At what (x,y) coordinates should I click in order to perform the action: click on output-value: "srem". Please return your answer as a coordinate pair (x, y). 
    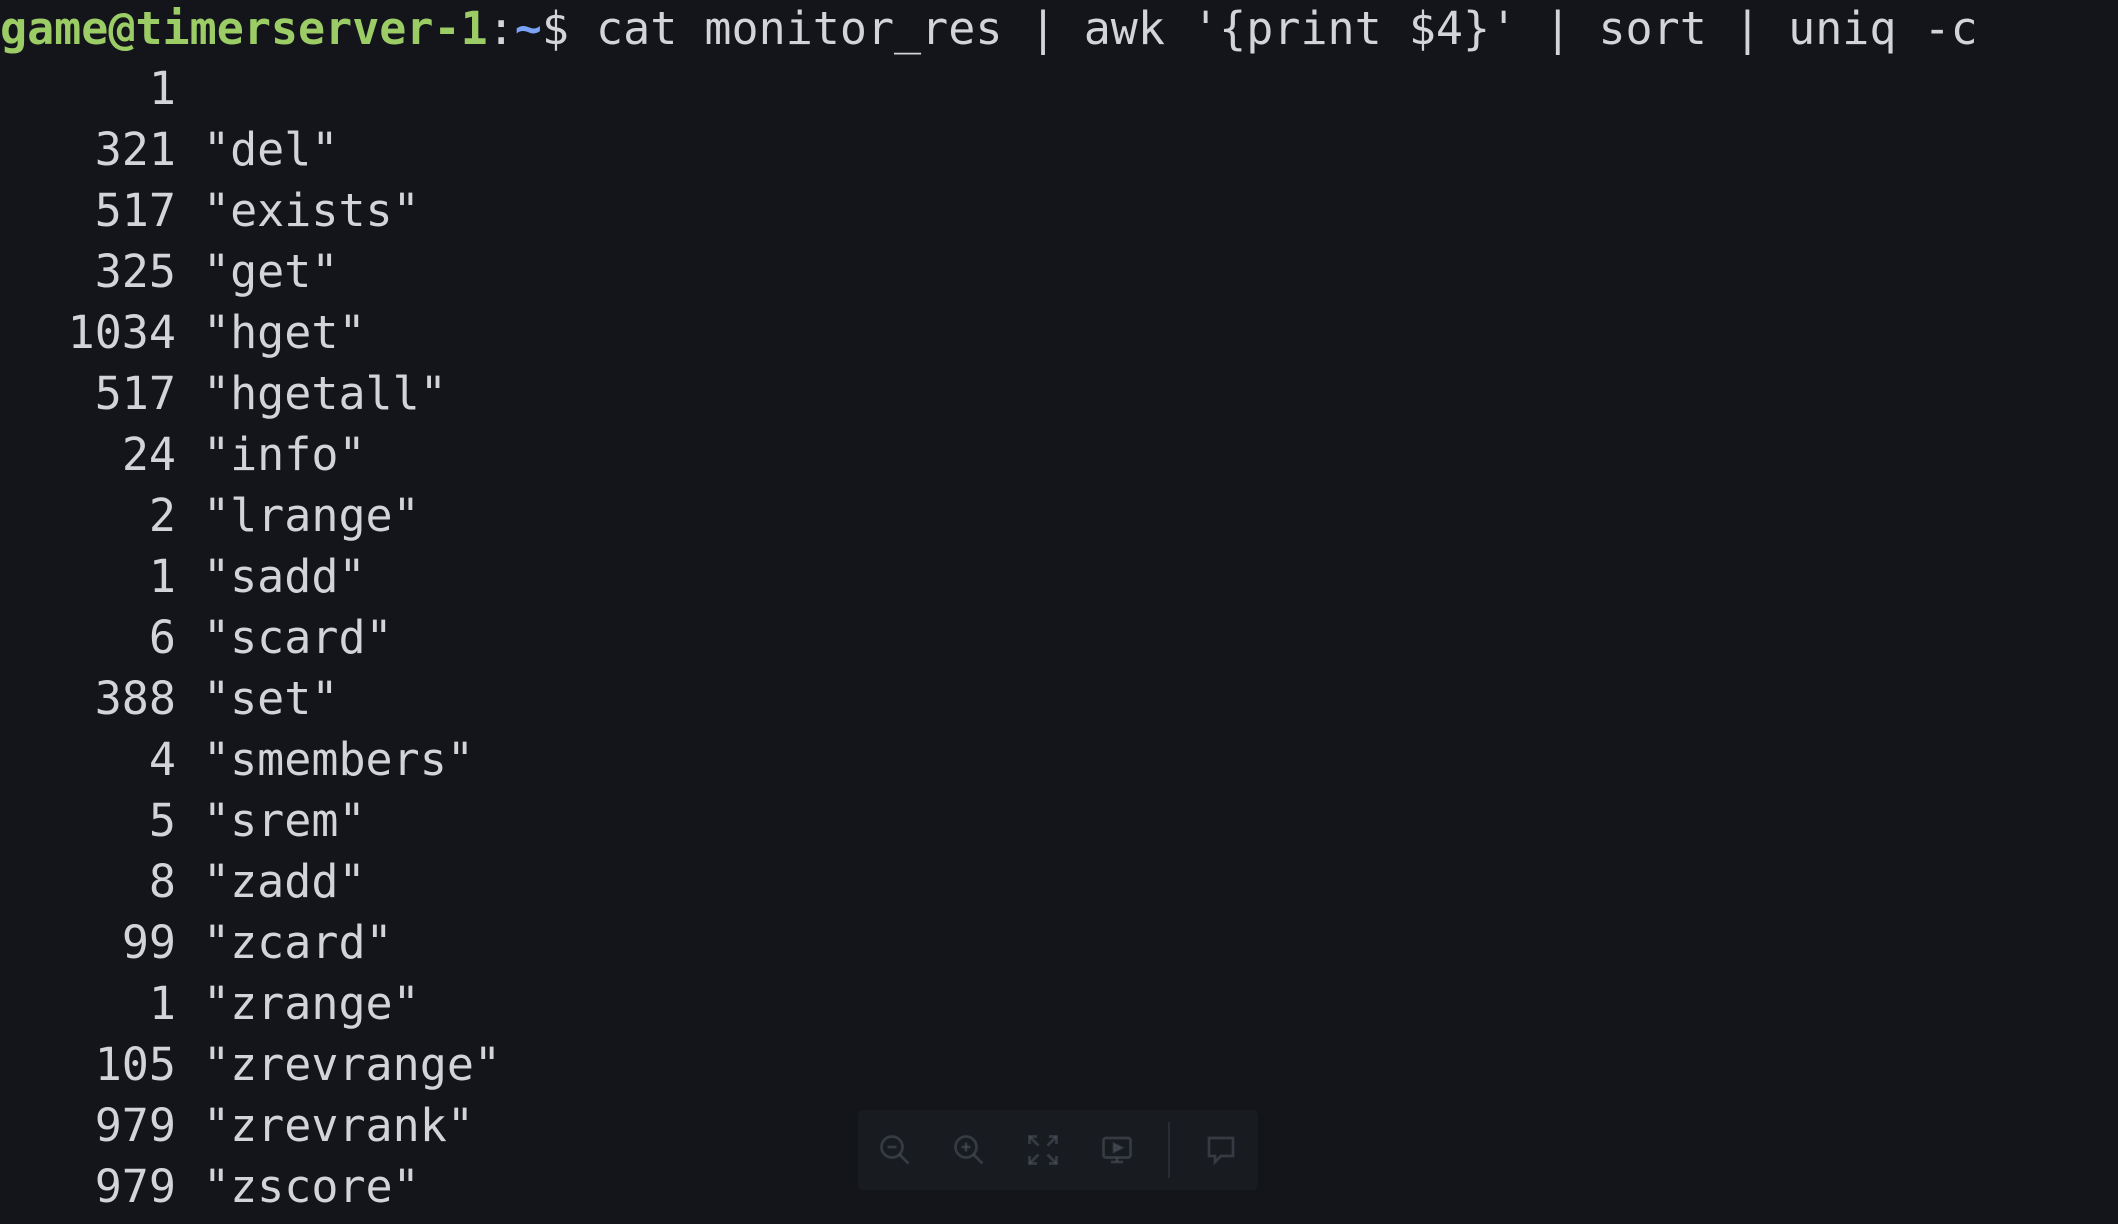
    Looking at the image, I should click on (284, 820).